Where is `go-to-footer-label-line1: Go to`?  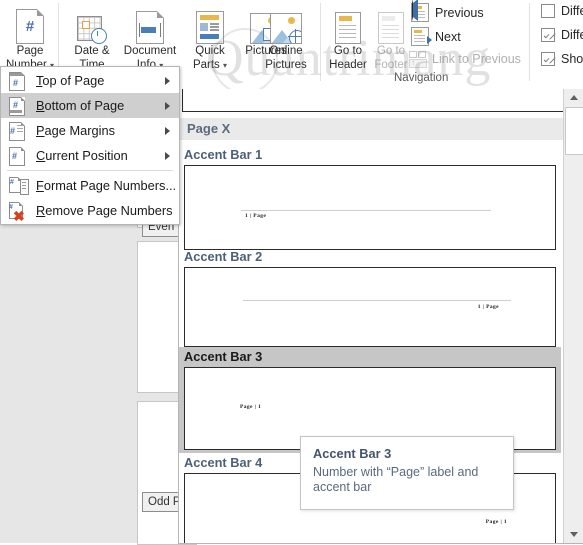 go-to-footer-label-line1: Go to is located at coordinates (391, 51).